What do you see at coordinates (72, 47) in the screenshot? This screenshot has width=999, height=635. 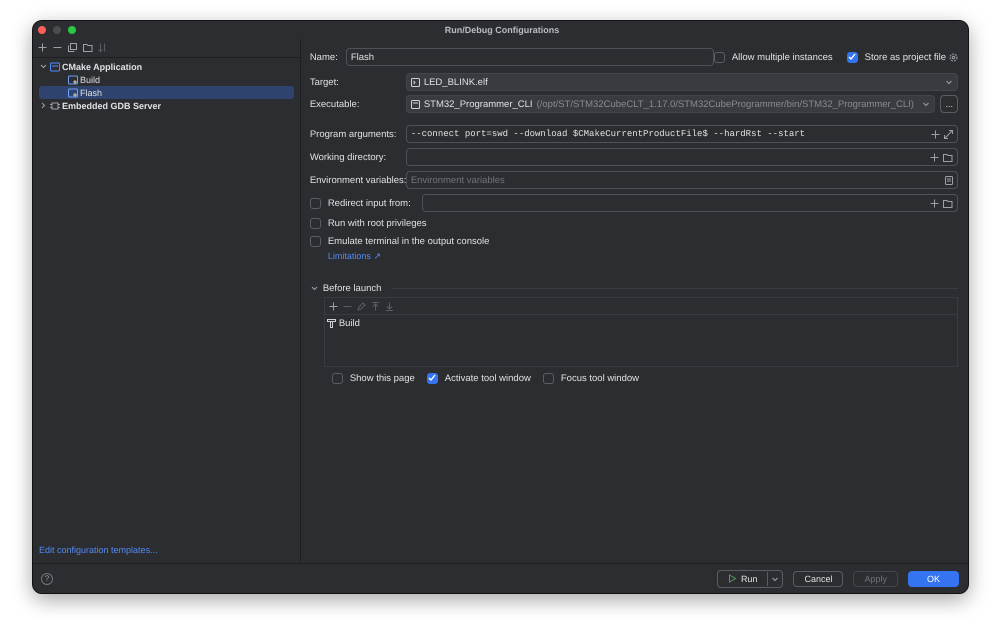 I see `copy-icon` at bounding box center [72, 47].